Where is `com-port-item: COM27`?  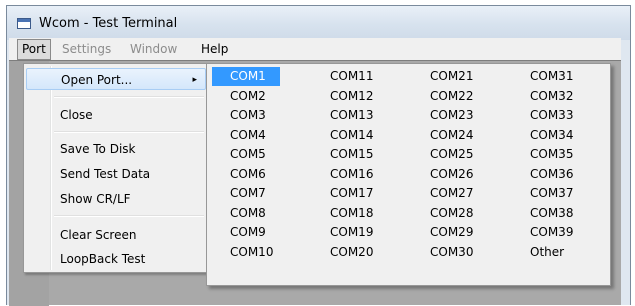 com-port-item: COM27 is located at coordinates (446, 193).